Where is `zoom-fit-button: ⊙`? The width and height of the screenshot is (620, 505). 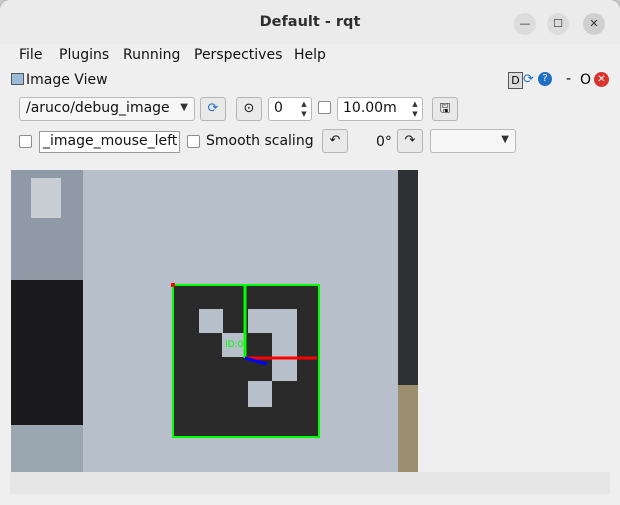
zoom-fit-button: ⊙ is located at coordinates (249, 109).